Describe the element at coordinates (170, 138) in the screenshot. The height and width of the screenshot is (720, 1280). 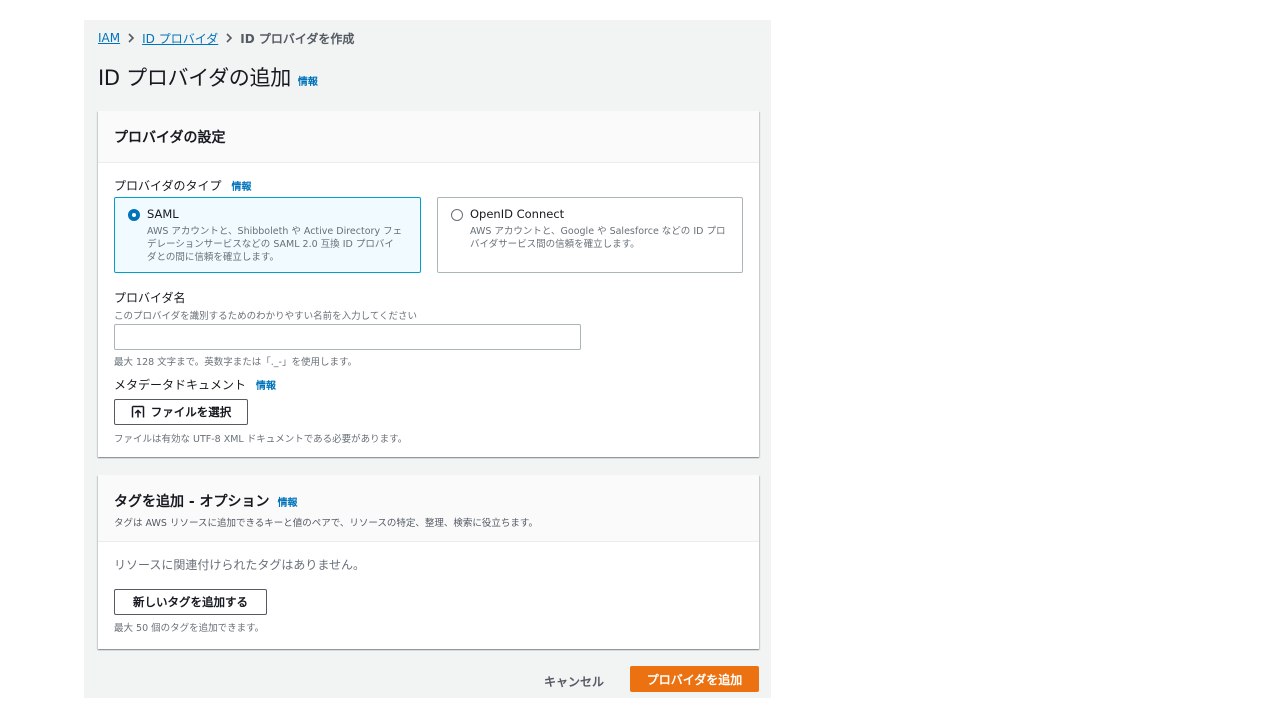
I see `provider-settings-title: プロバイダの設定` at that location.